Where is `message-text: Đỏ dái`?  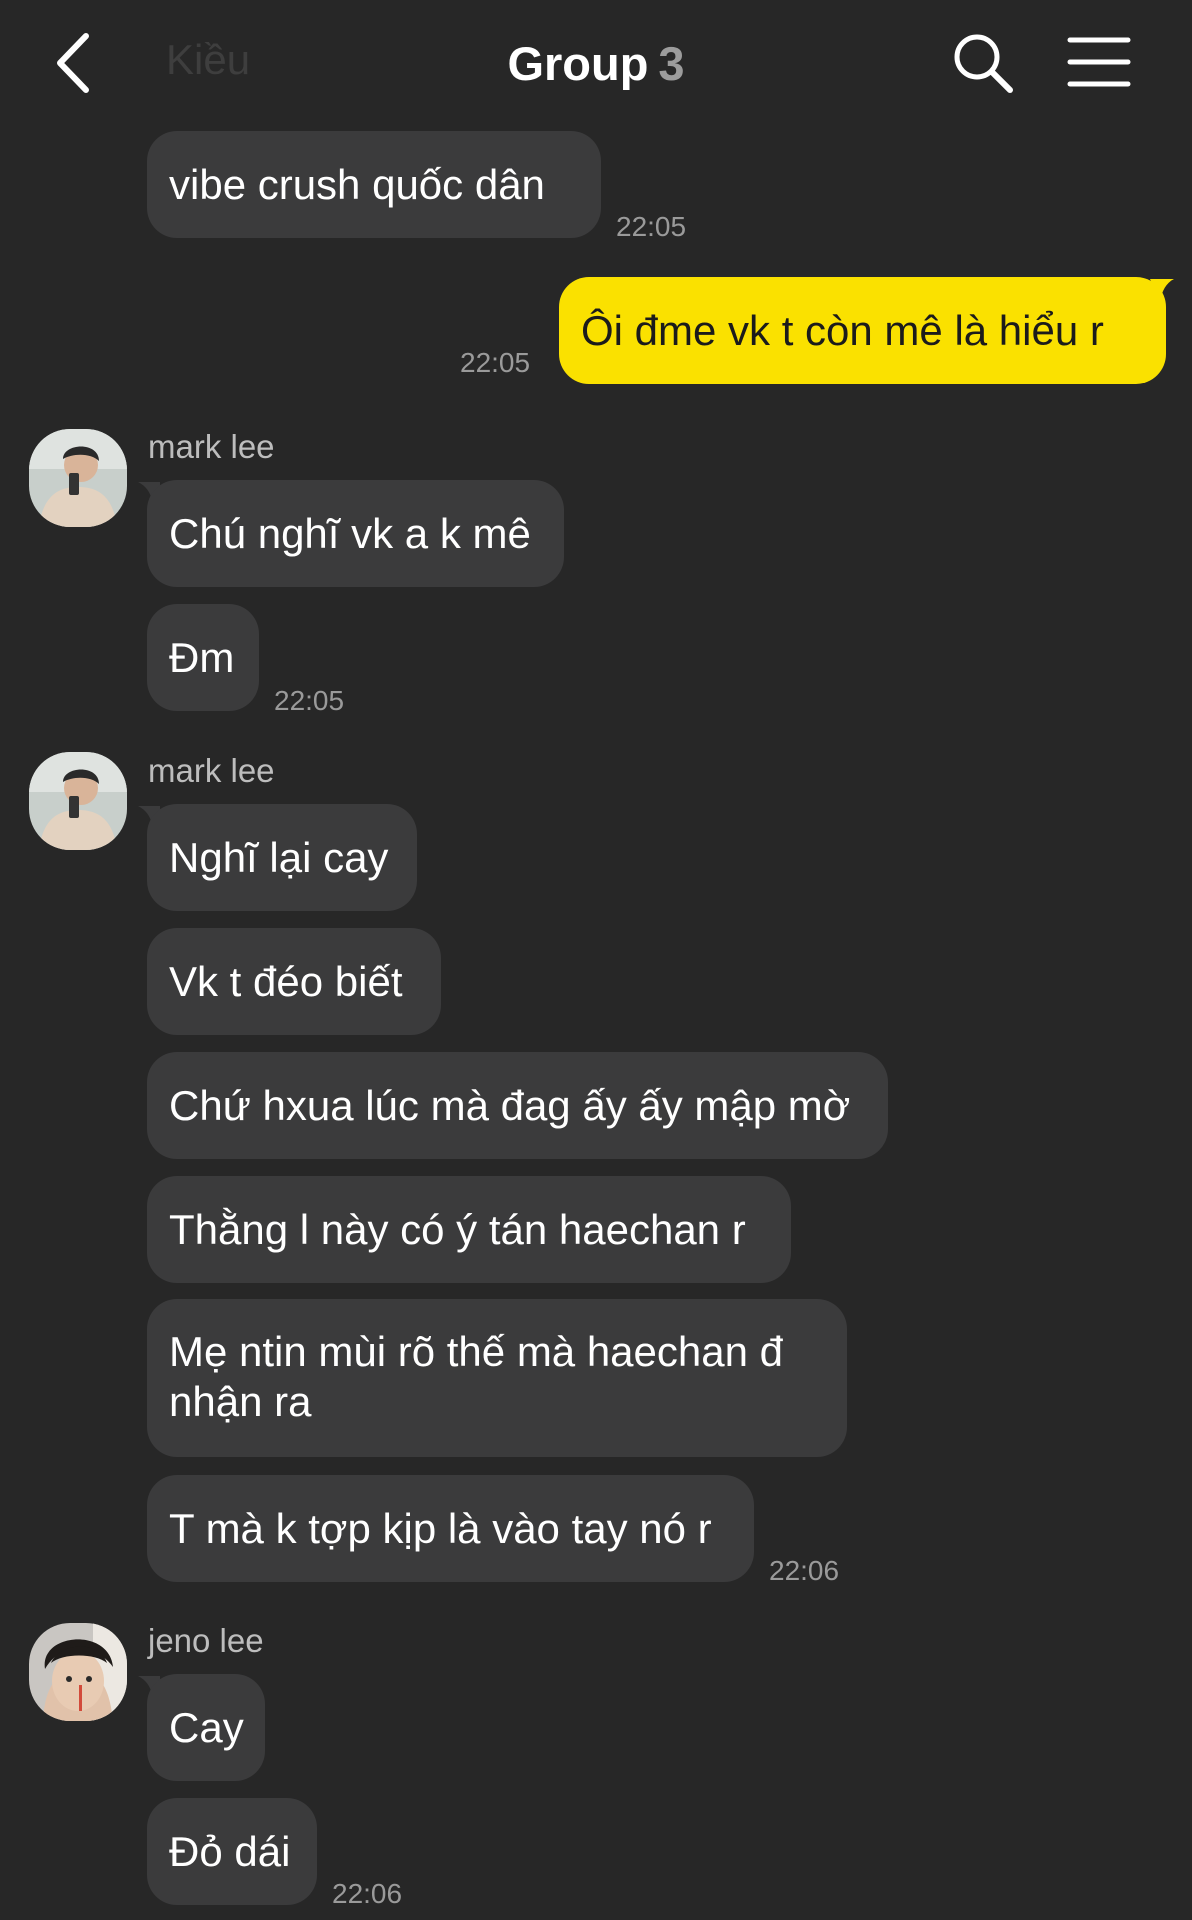 message-text: Đỏ dái is located at coordinates (230, 1851).